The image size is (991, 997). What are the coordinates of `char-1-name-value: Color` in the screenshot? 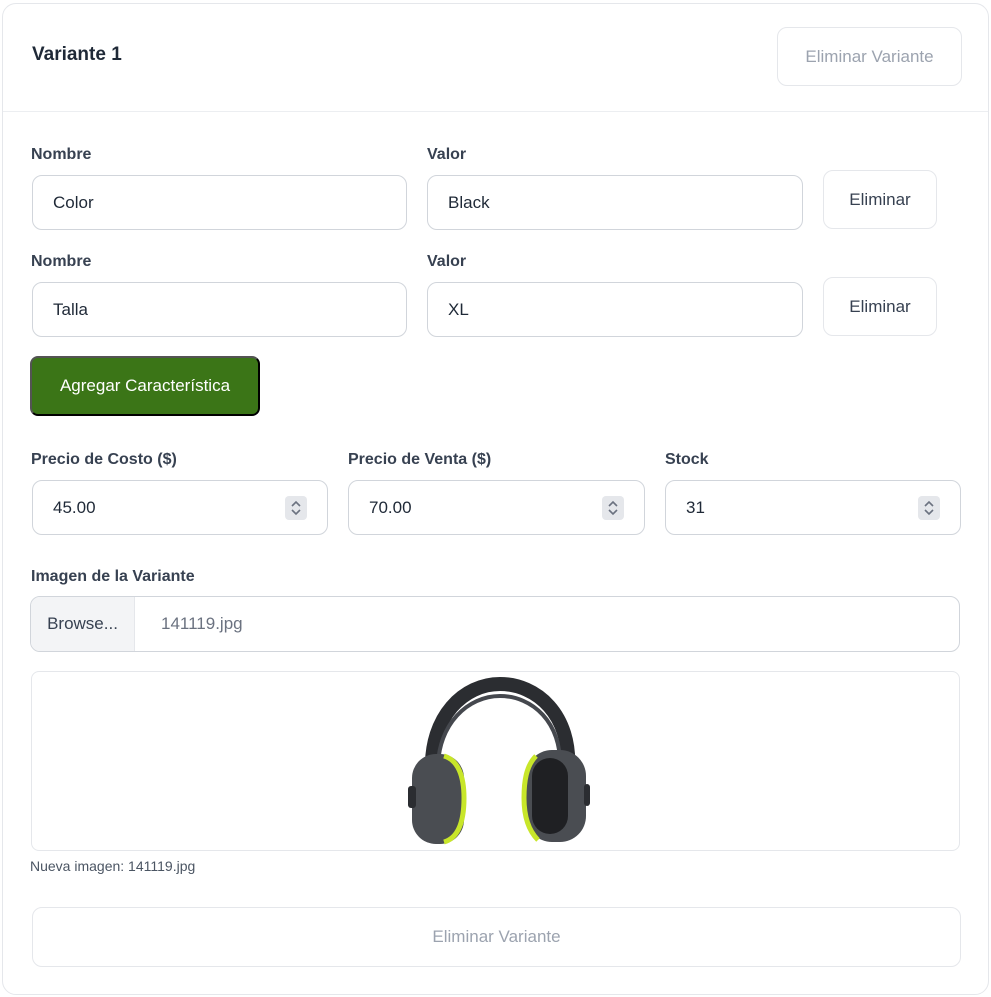 It's located at (73, 202).